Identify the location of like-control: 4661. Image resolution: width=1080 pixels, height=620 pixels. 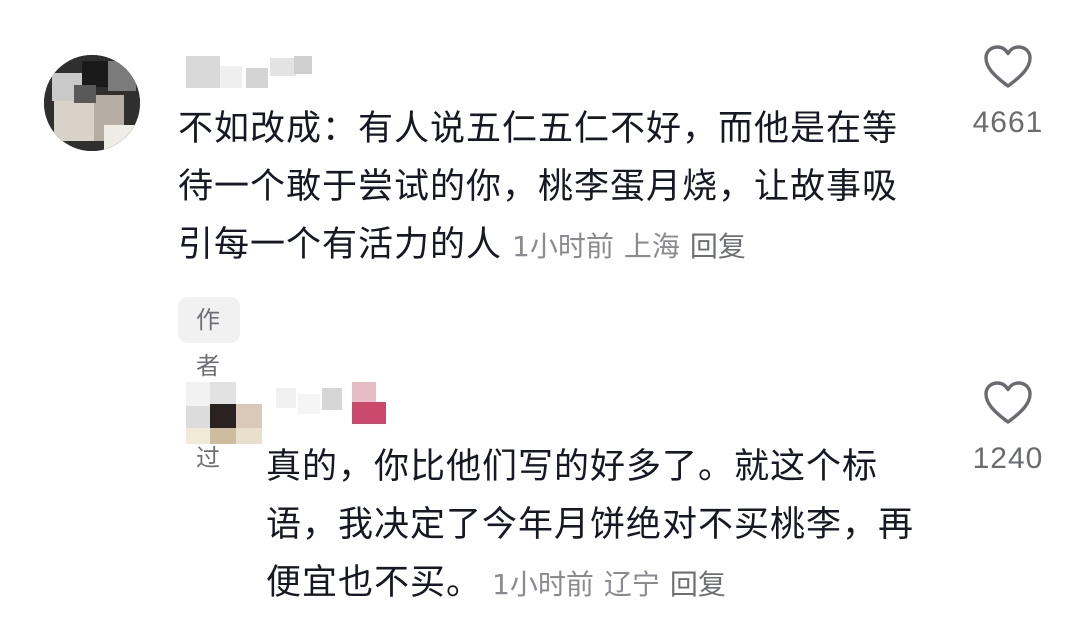
(1008, 92).